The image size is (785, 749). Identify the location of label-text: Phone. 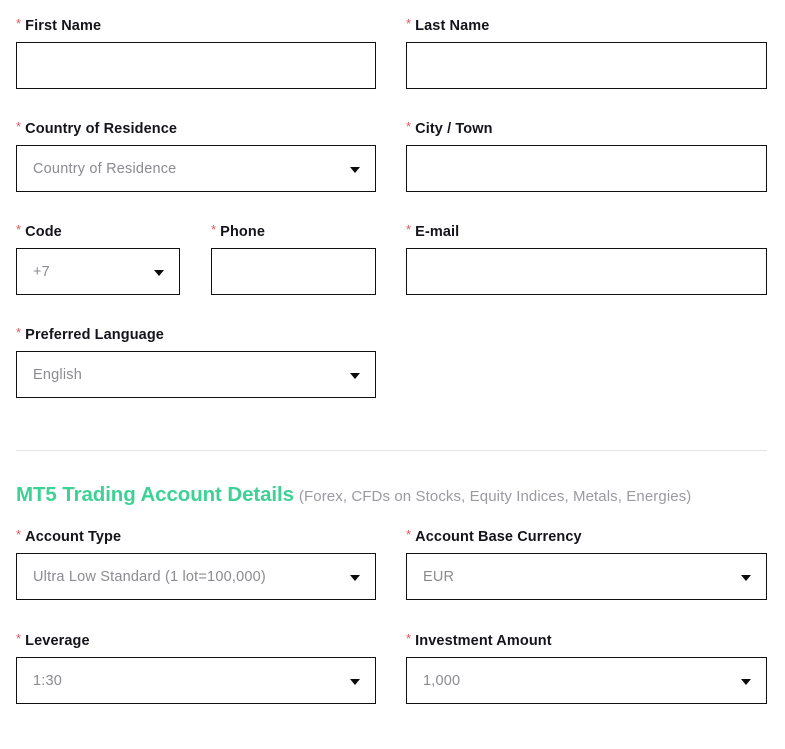
(242, 232).